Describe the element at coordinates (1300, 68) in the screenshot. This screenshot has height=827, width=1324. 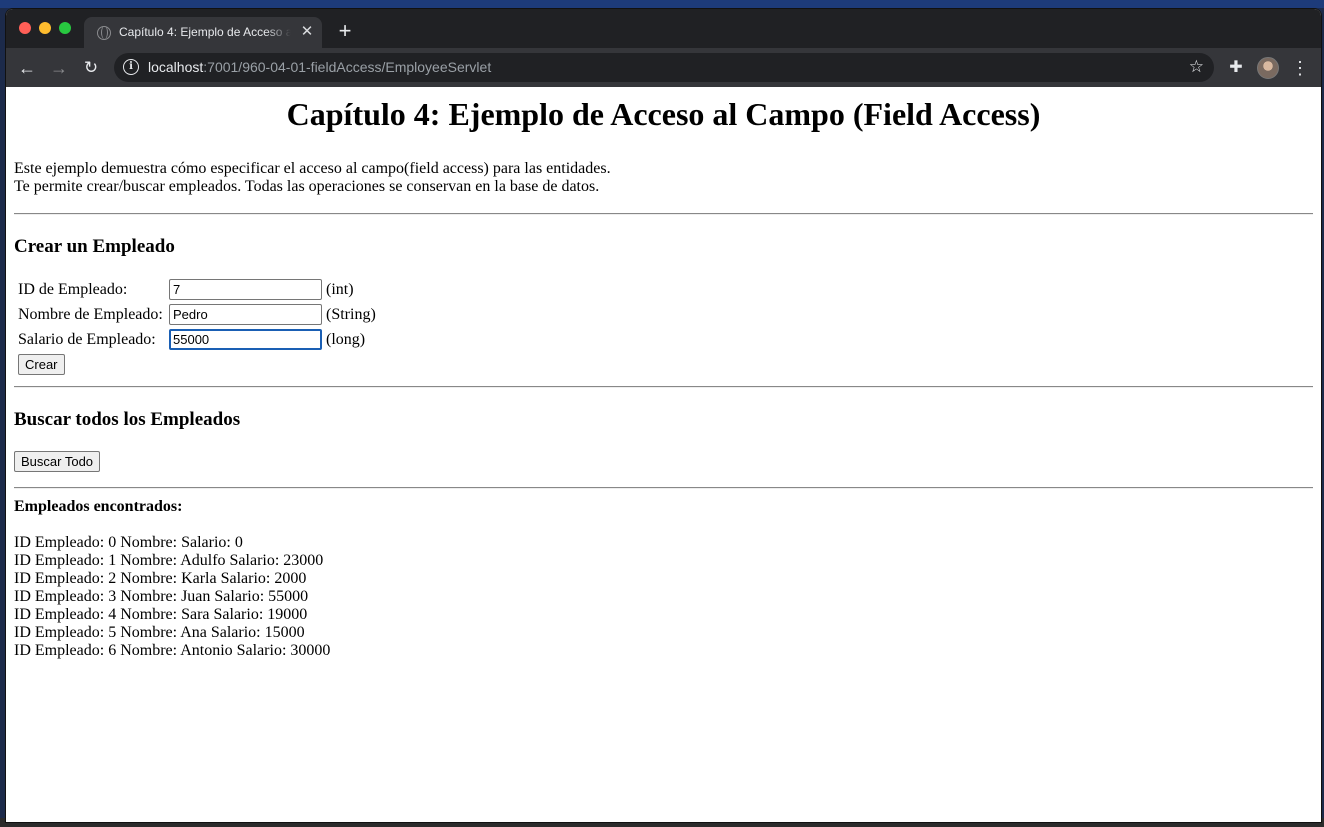
I see `browser-menu-icon: ⋮` at that location.